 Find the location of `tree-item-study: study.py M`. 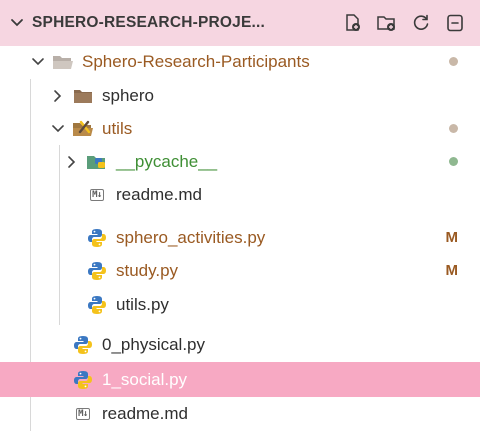

tree-item-study: study.py M is located at coordinates (240, 270).